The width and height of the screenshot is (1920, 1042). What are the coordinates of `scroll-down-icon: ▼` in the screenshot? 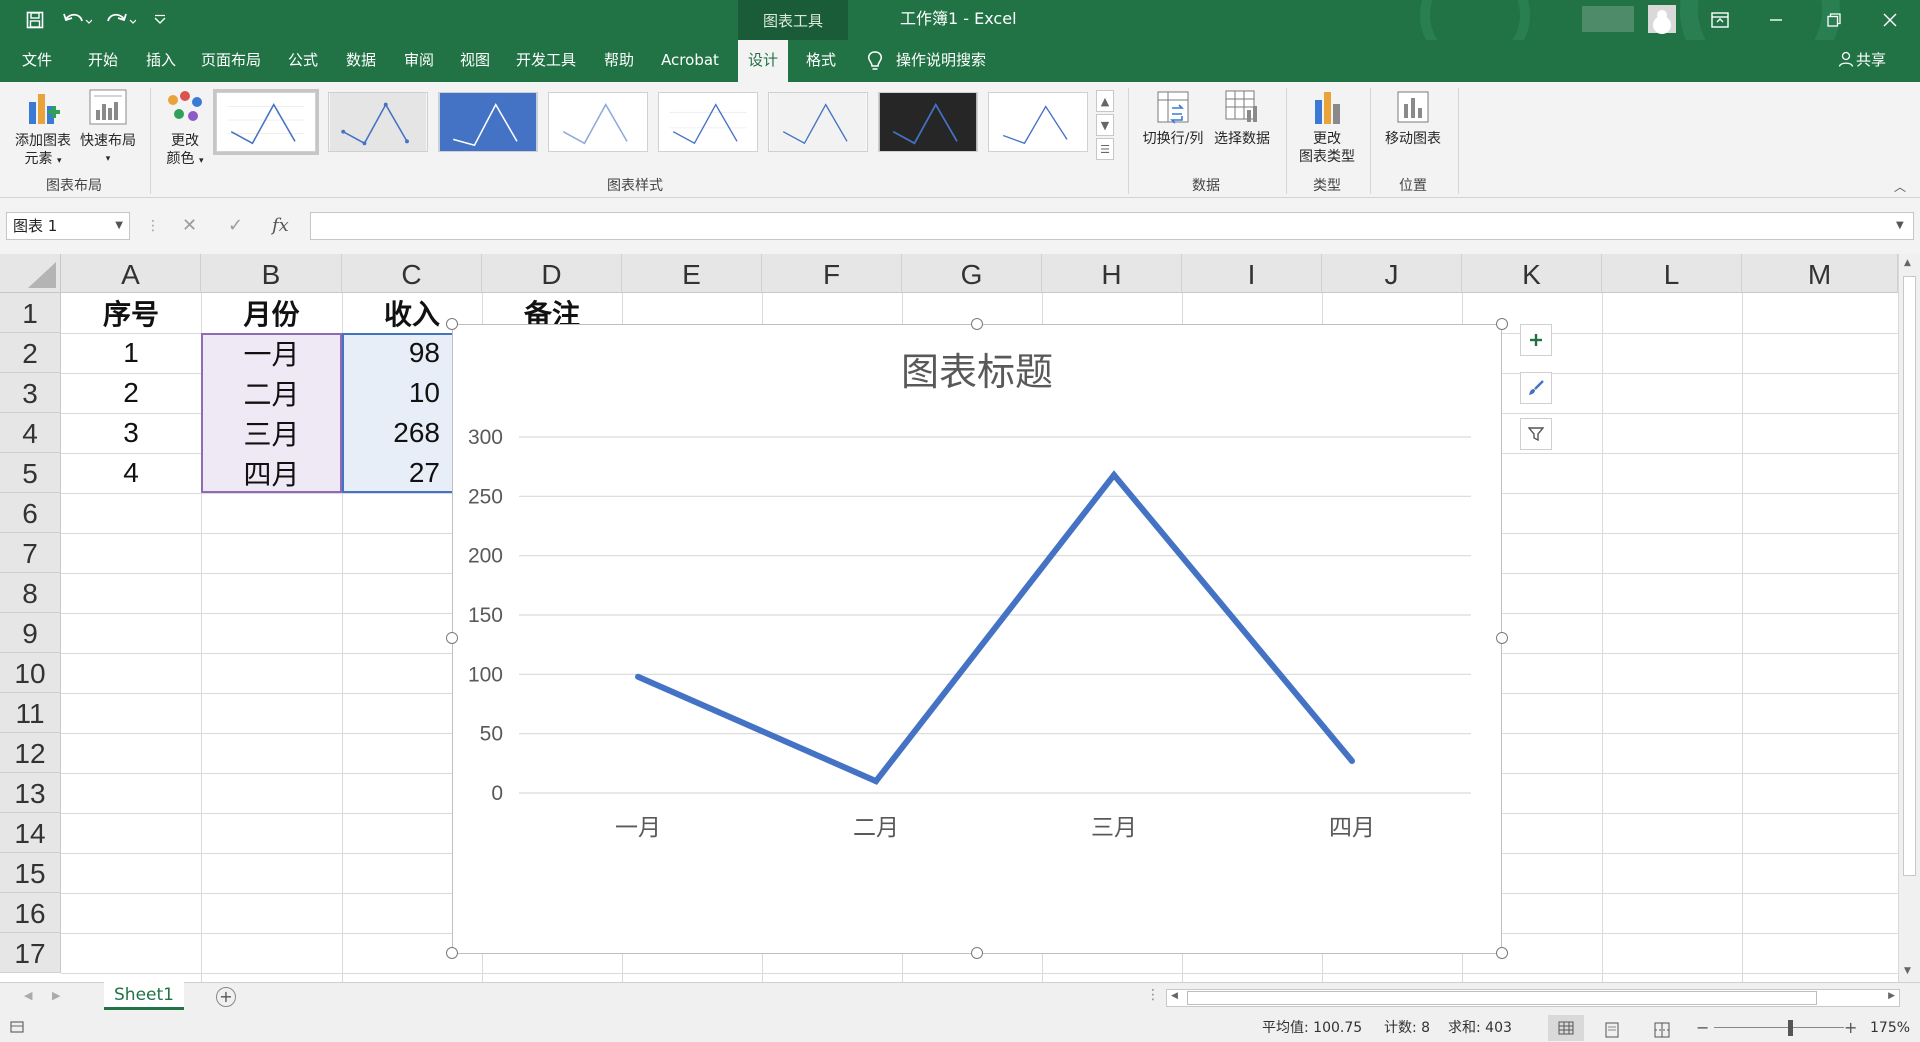 It's located at (1907, 971).